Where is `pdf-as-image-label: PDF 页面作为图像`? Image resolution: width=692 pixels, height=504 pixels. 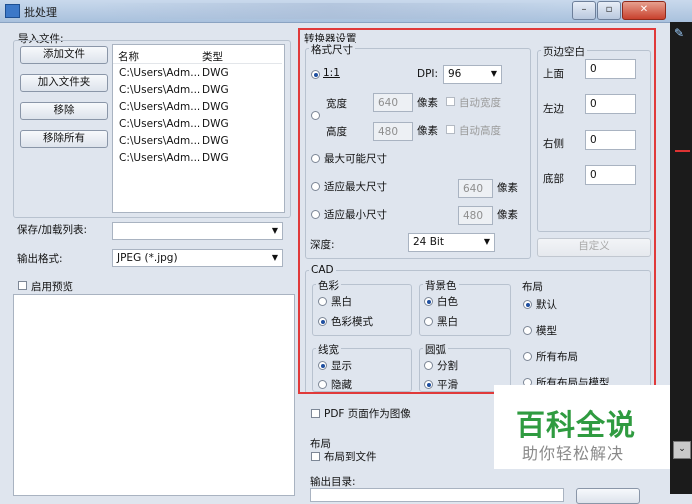 pdf-as-image-label: PDF 页面作为图像 is located at coordinates (367, 413).